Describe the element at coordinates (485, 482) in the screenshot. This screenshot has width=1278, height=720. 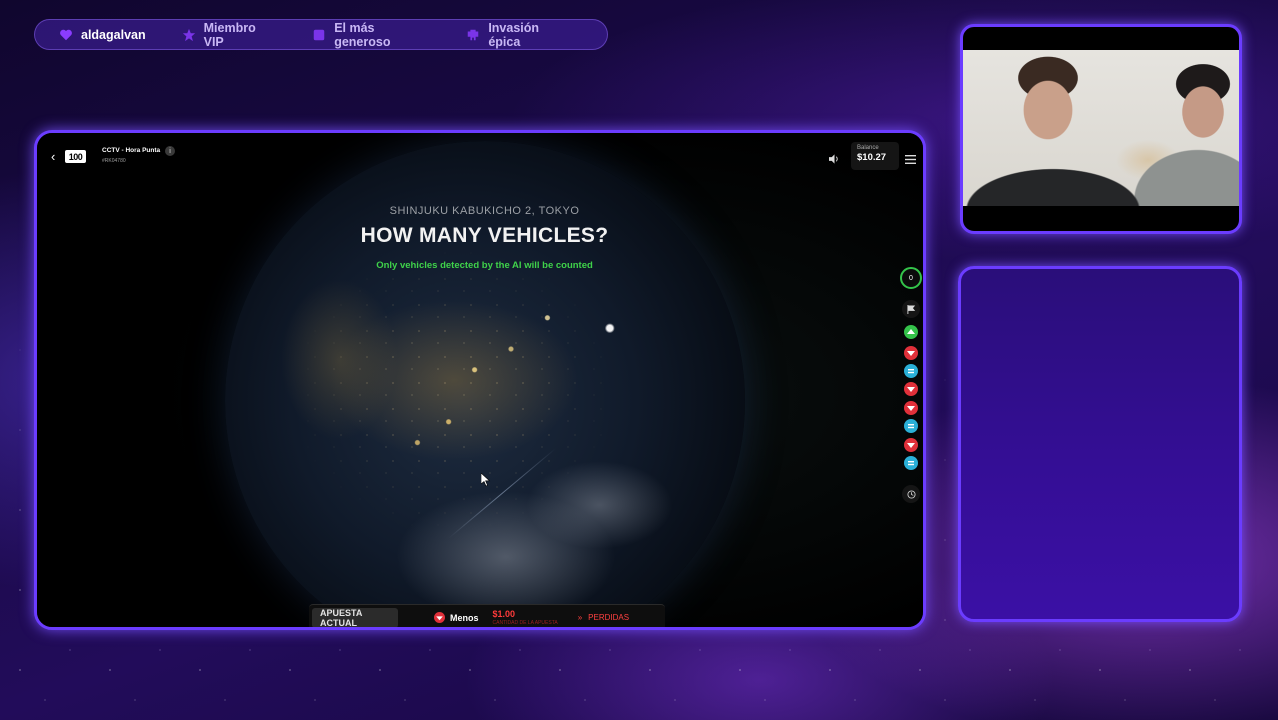
I see `mouse-cursor-icon` at that location.